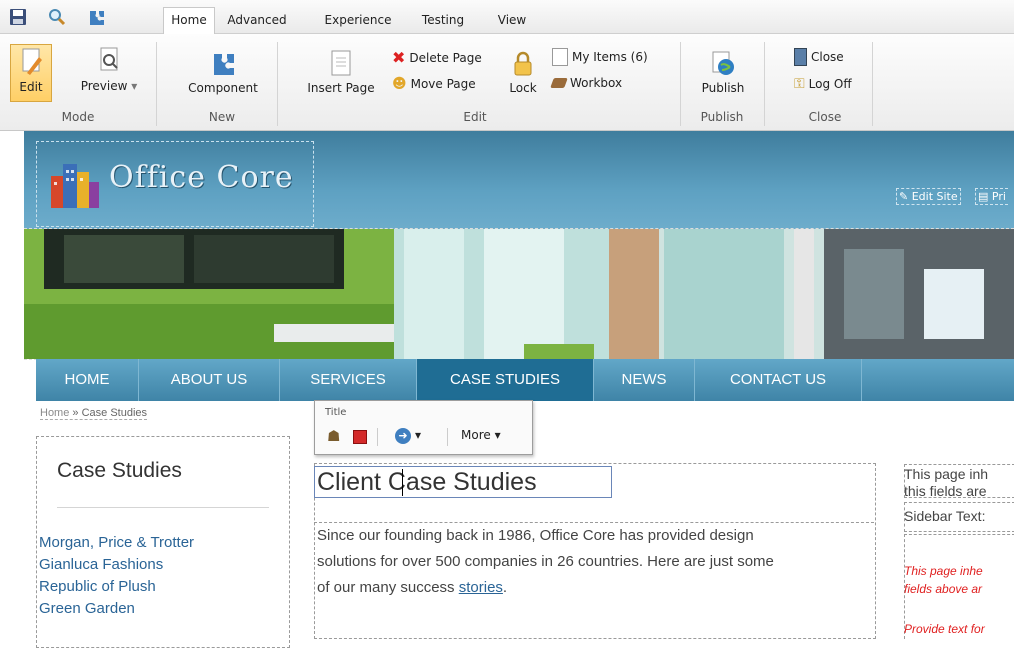  Describe the element at coordinates (209, 380) in the screenshot. I see `nav-about-us: ABOUT US` at that location.